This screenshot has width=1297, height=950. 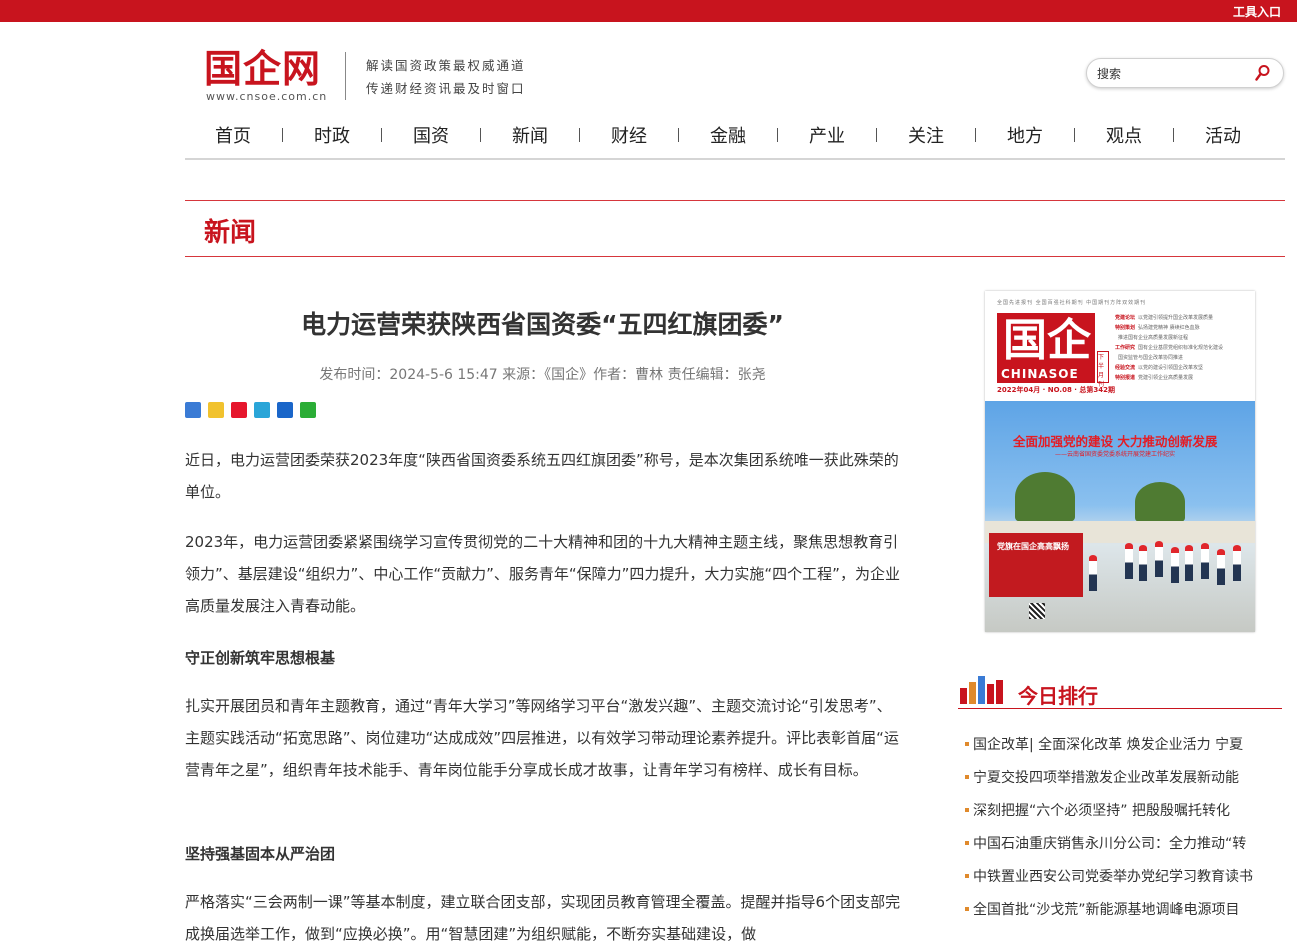 I want to click on cover-logo: 国企 CHINASOE, so click(x=1046, y=348).